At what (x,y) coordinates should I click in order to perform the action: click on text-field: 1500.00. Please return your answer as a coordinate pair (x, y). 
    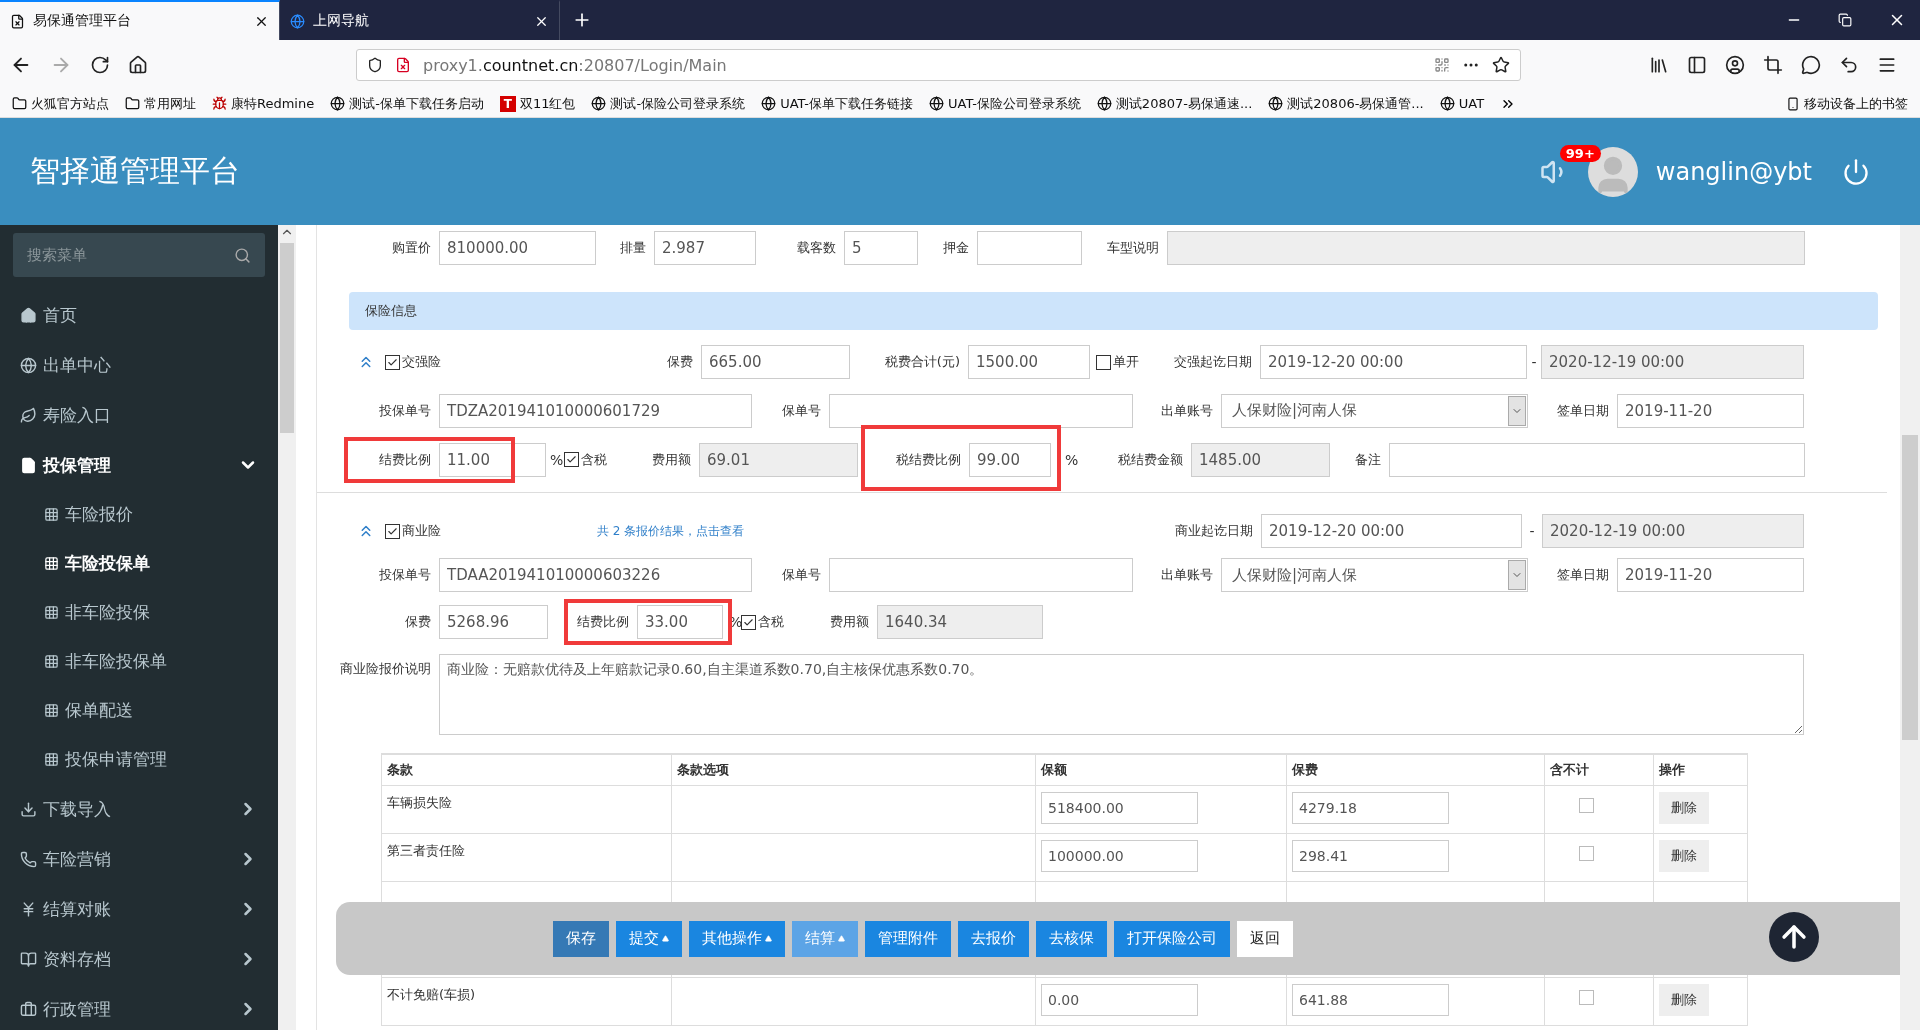
    Looking at the image, I should click on (1029, 362).